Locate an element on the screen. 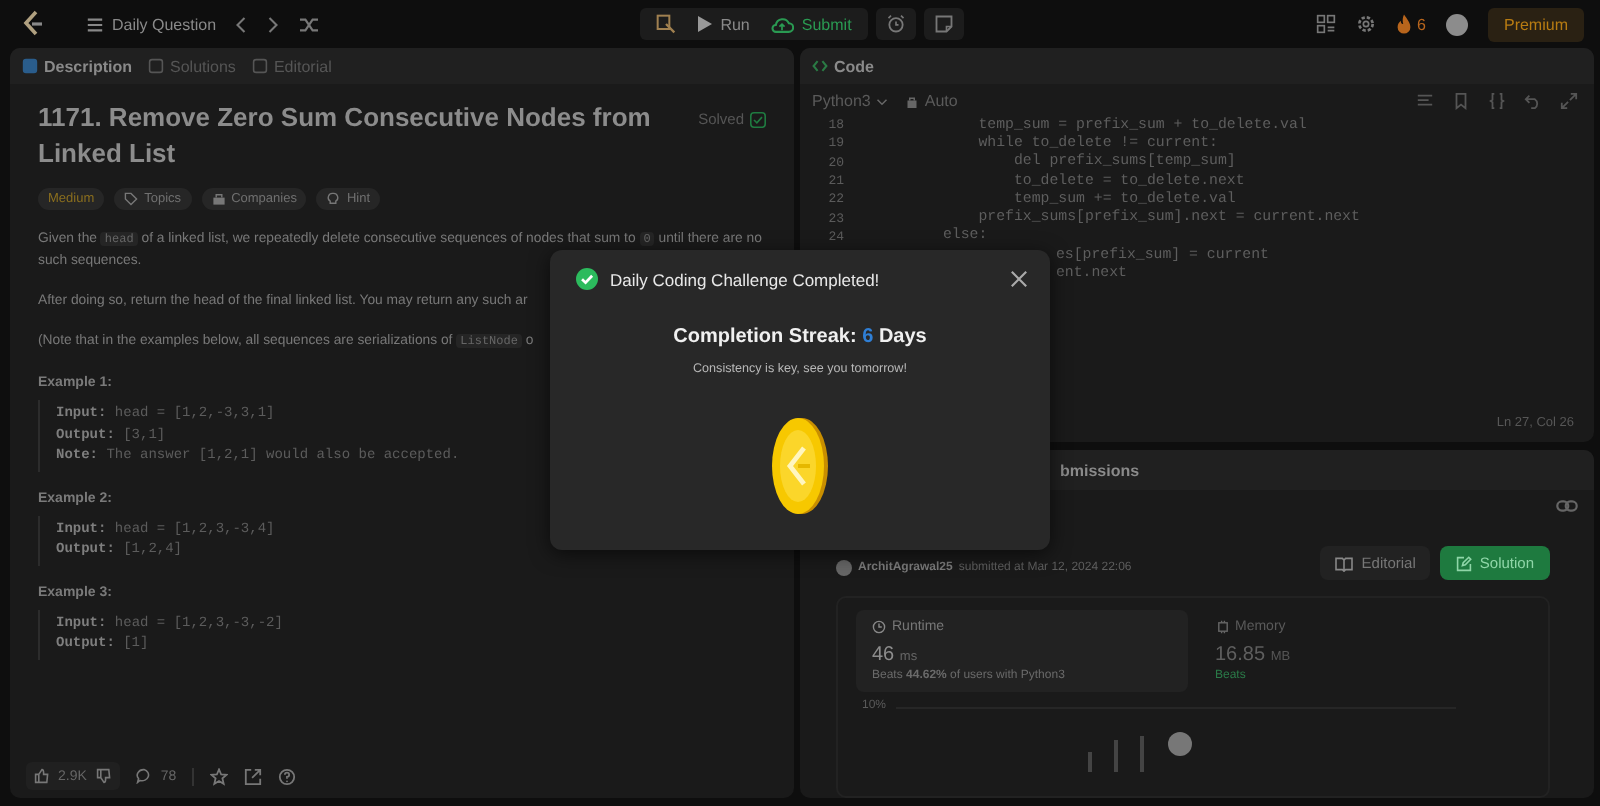 The width and height of the screenshot is (1600, 806). layout-icon is located at coordinates (1325, 24).